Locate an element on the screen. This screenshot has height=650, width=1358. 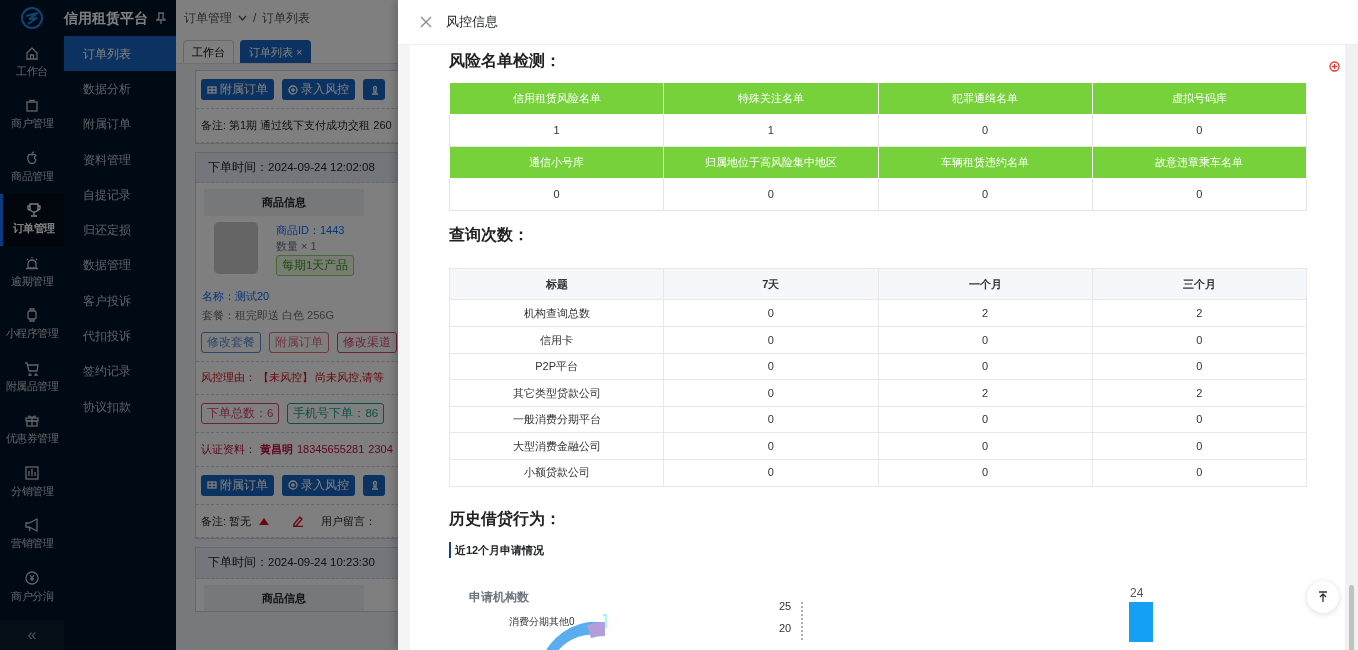
risk-label: 风控理由： is located at coordinates (228, 377).